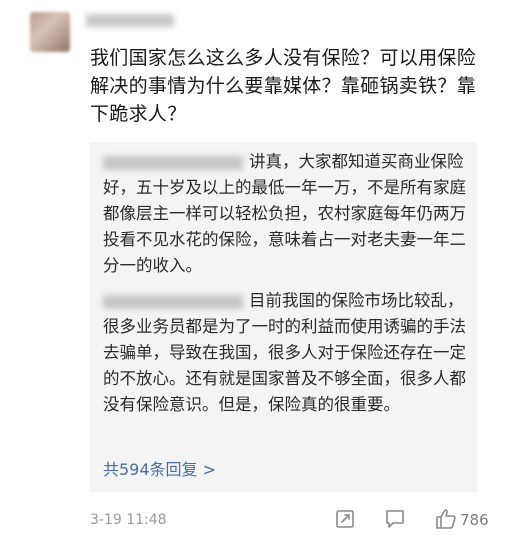 The image size is (511, 550). I want to click on reply-button, so click(395, 519).